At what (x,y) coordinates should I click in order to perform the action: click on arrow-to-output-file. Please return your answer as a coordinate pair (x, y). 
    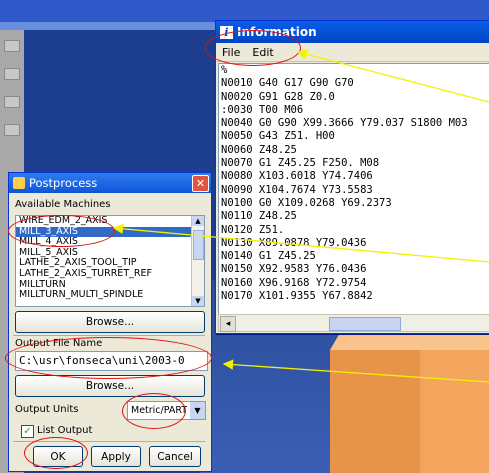
    Looking at the image, I should click on (355, 371).